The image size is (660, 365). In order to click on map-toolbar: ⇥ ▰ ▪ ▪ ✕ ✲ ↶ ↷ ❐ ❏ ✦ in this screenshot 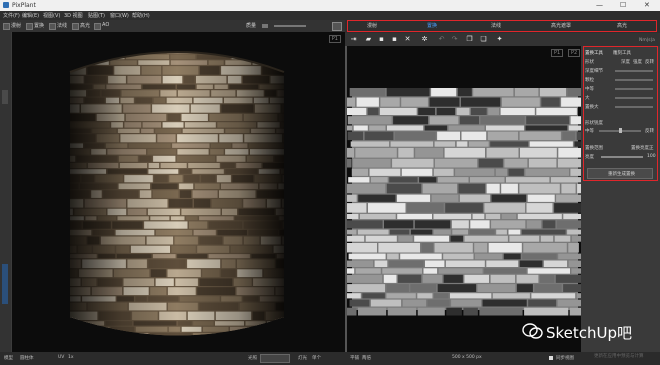, I will do `click(502, 39)`.